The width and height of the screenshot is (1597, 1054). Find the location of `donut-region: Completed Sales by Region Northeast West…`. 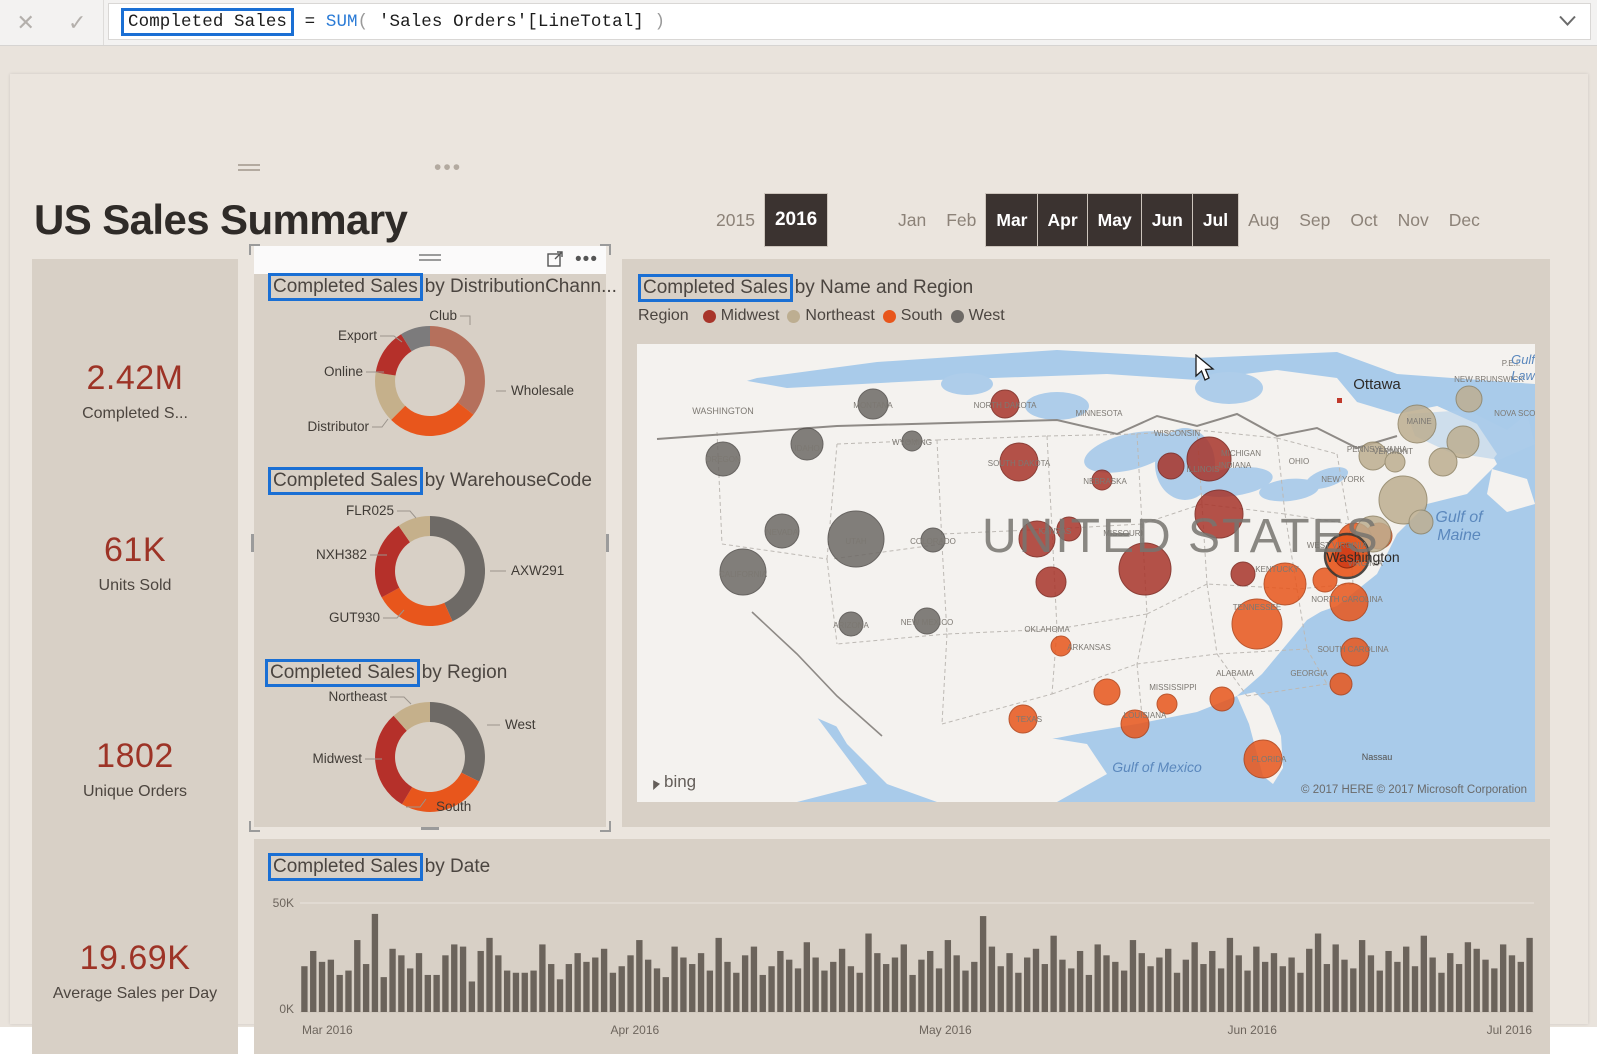

donut-region: Completed Sales by Region Northeast West… is located at coordinates (430, 743).